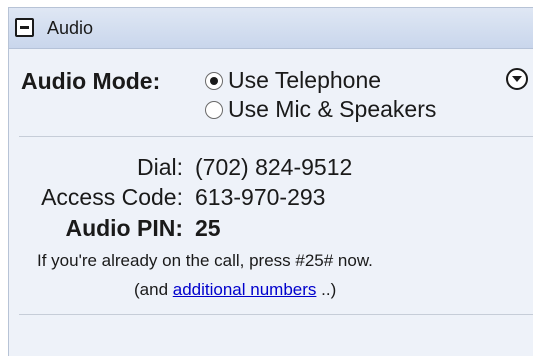  I want to click on radio-label-telephone: Use Telephone, so click(305, 80).